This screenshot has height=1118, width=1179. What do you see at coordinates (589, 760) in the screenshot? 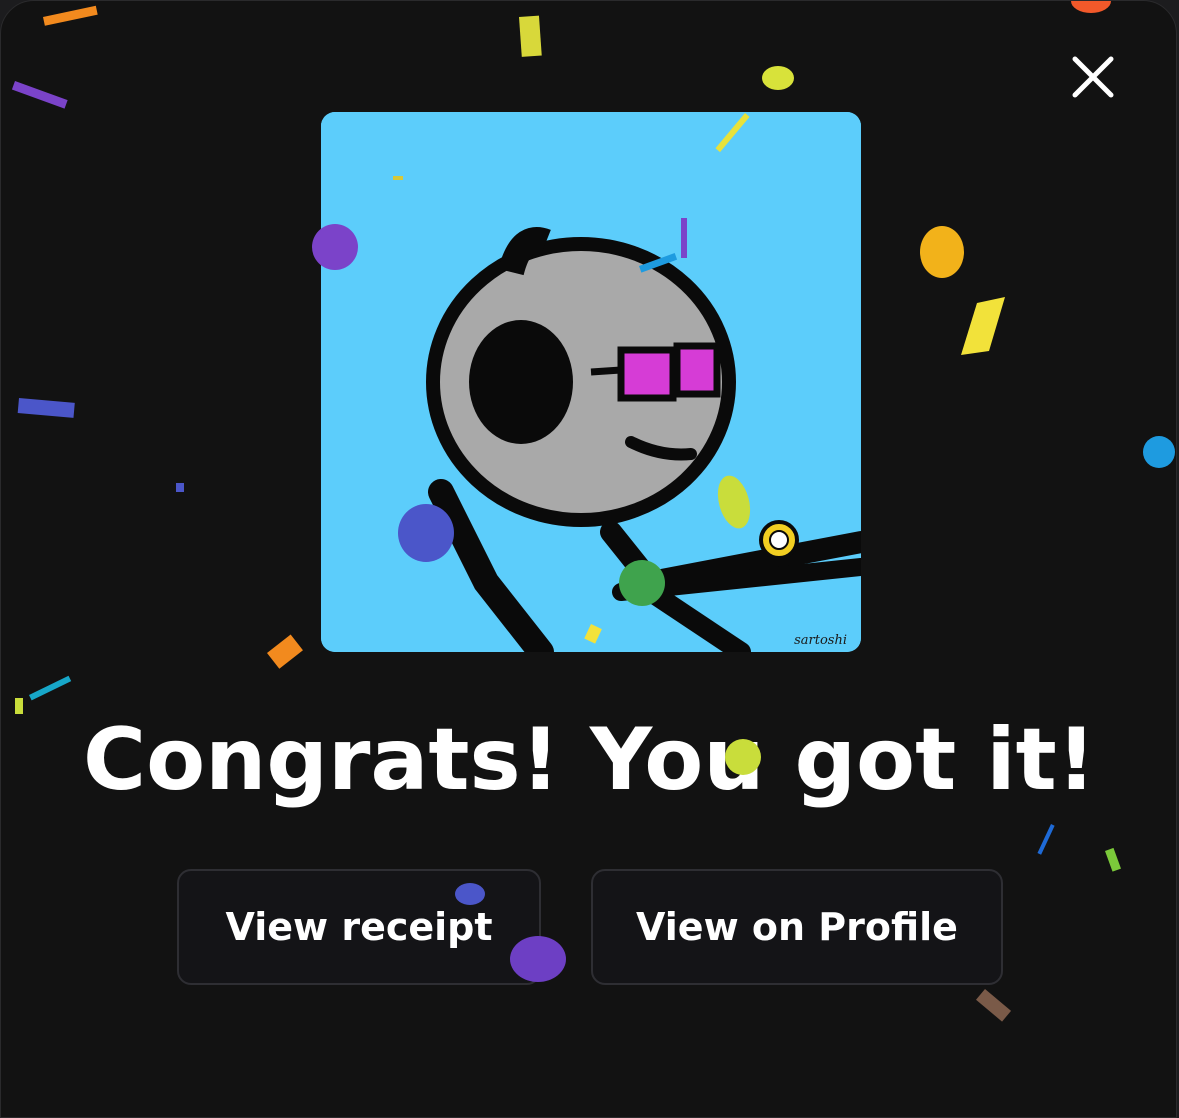
I see `success-headline: Congrats! You got it!` at bounding box center [589, 760].